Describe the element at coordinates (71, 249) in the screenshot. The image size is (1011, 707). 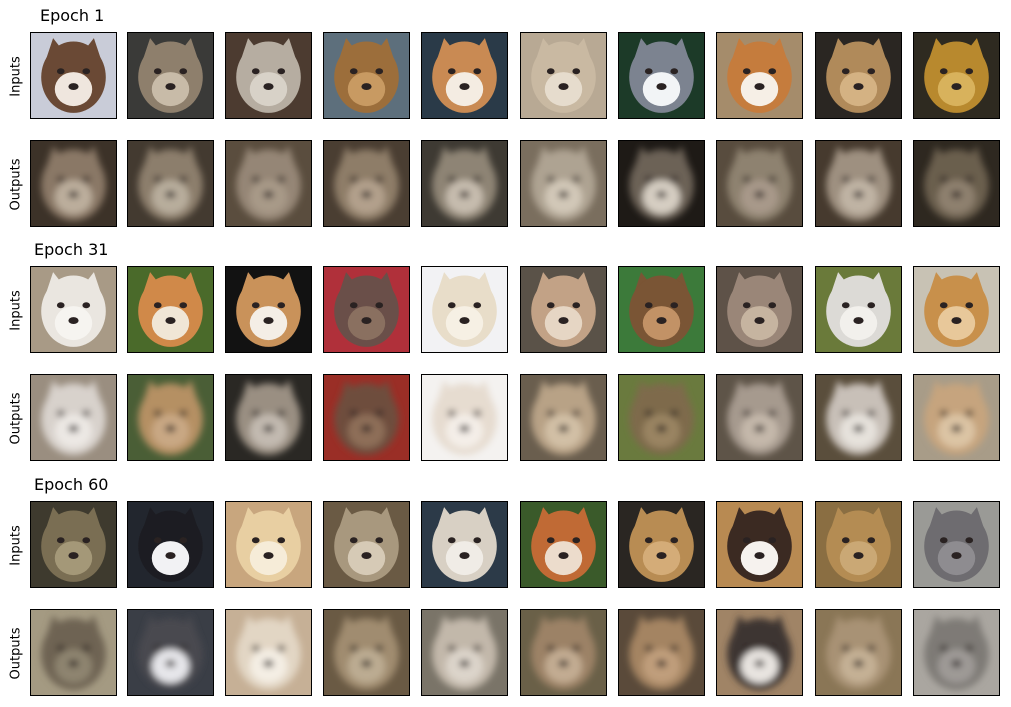
I see `epoch-title: Epoch 31` at that location.